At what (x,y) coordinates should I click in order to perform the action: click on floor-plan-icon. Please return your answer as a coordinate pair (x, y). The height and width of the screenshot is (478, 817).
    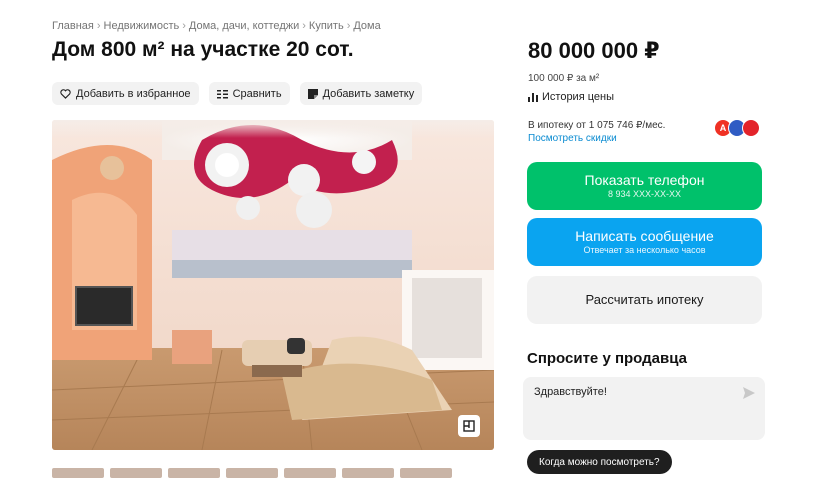
    Looking at the image, I should click on (469, 426).